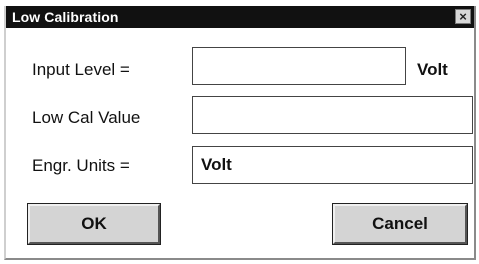 This screenshot has height=264, width=479. Describe the element at coordinates (240, 17) in the screenshot. I see `title-bar: Low Calibration ×` at that location.